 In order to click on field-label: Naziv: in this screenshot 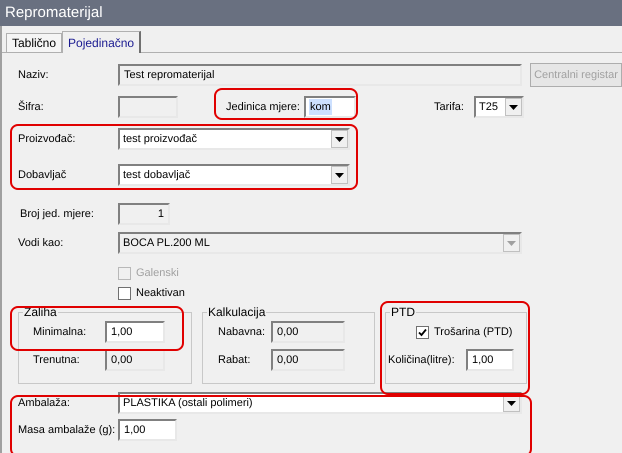, I will do `click(34, 75)`.